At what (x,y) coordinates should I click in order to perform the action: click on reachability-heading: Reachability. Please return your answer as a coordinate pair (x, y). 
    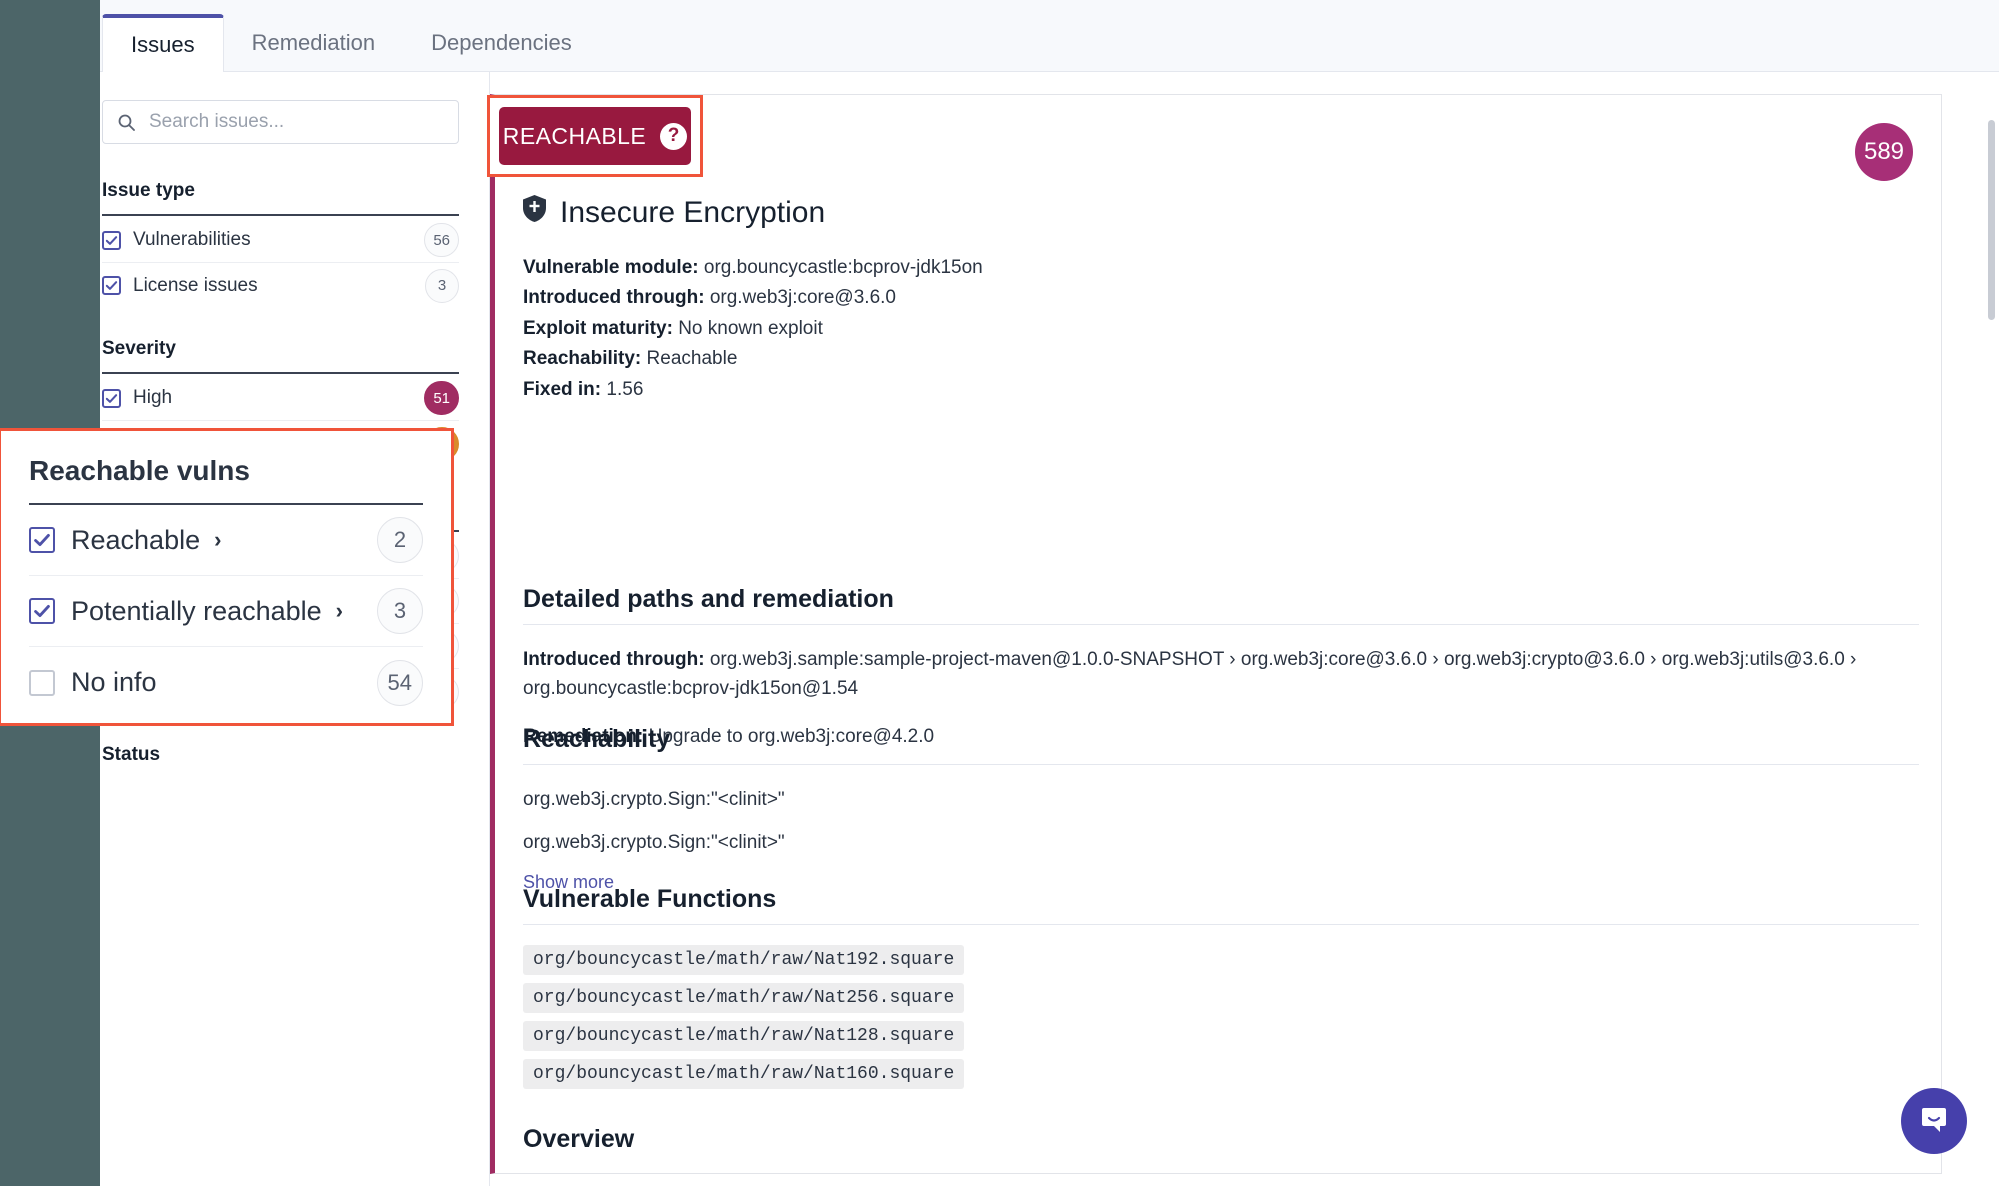
    Looking at the image, I should click on (597, 739).